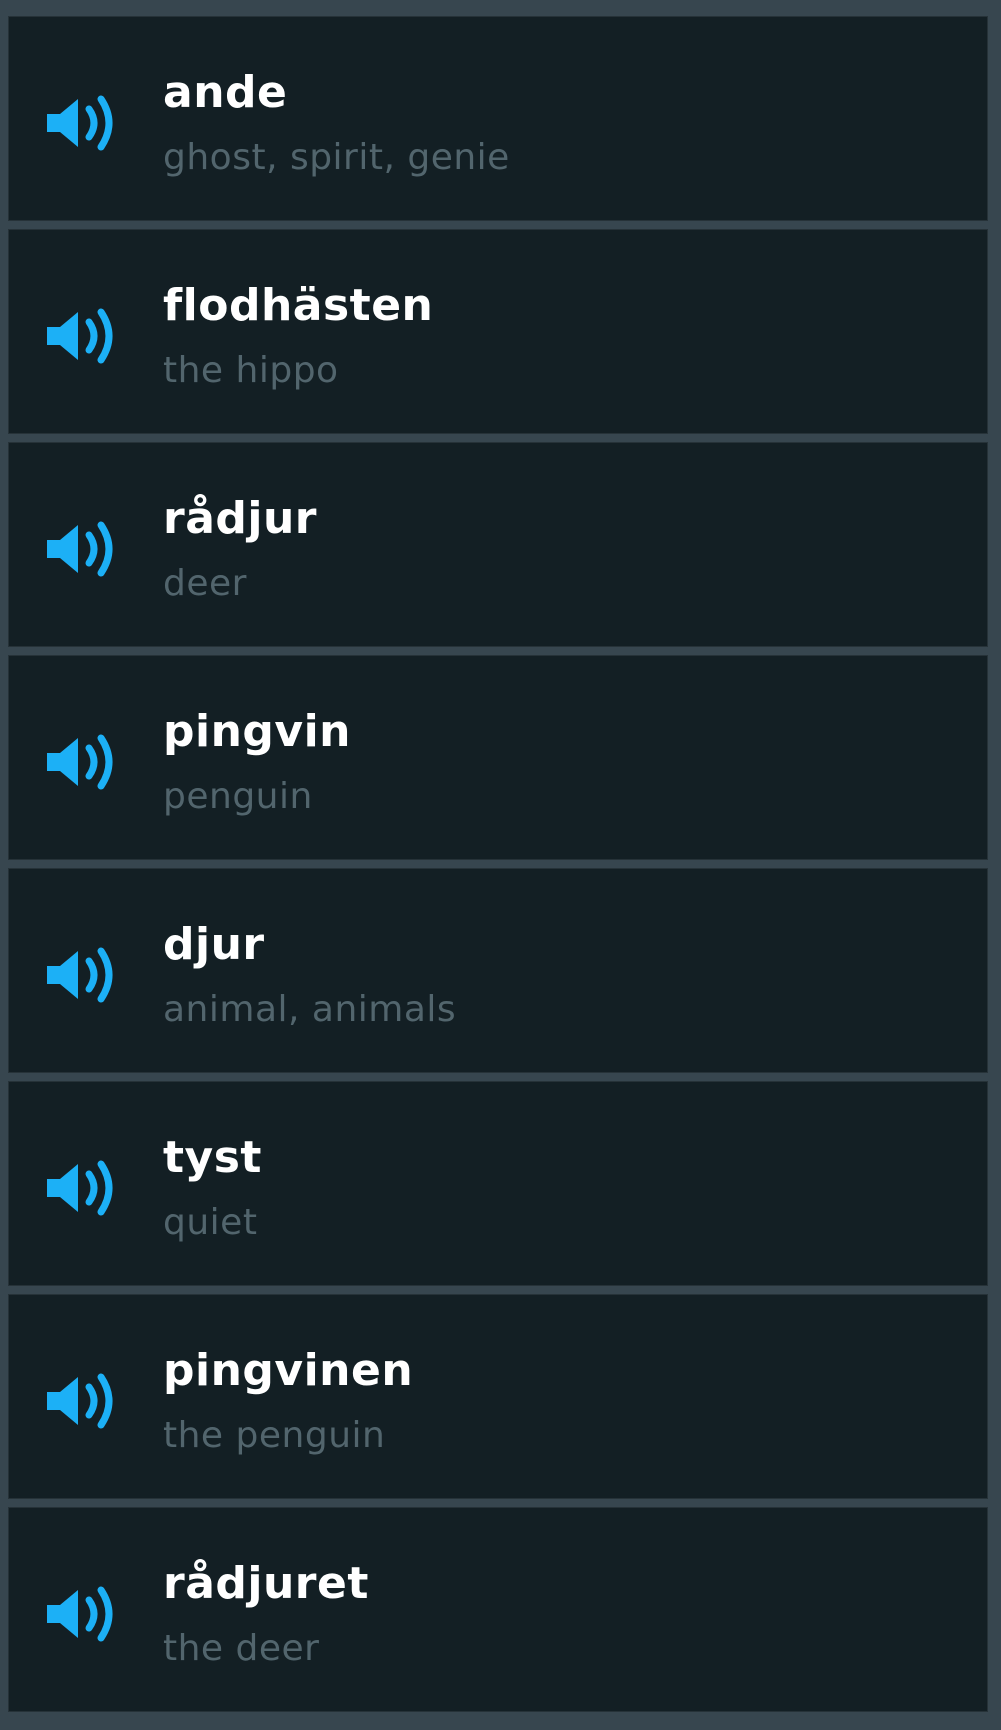 This screenshot has height=1730, width=1001. Describe the element at coordinates (498, 970) in the screenshot. I see `word-card: djur animal, animals` at that location.